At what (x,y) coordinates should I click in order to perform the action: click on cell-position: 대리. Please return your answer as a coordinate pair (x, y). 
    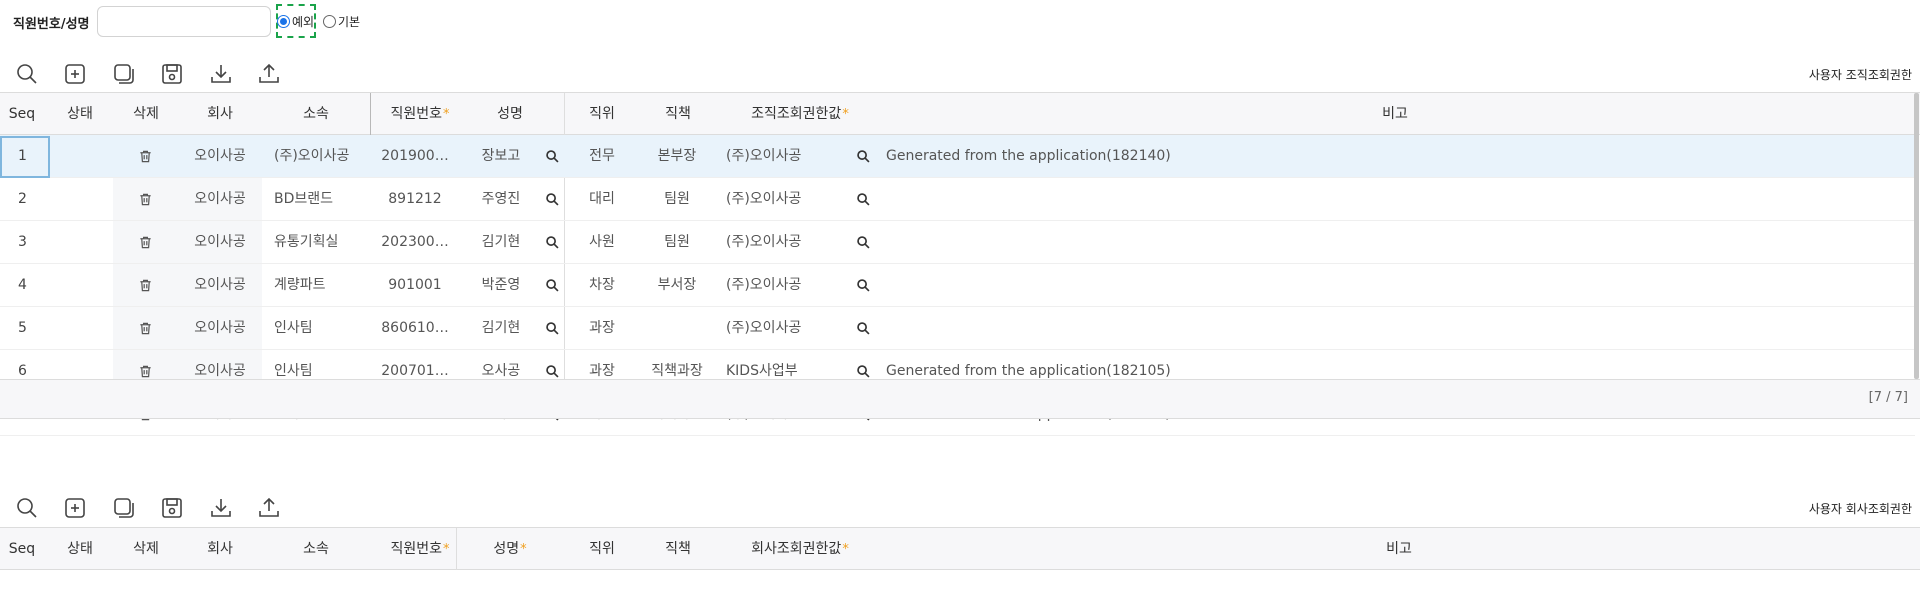
    Looking at the image, I should click on (602, 199).